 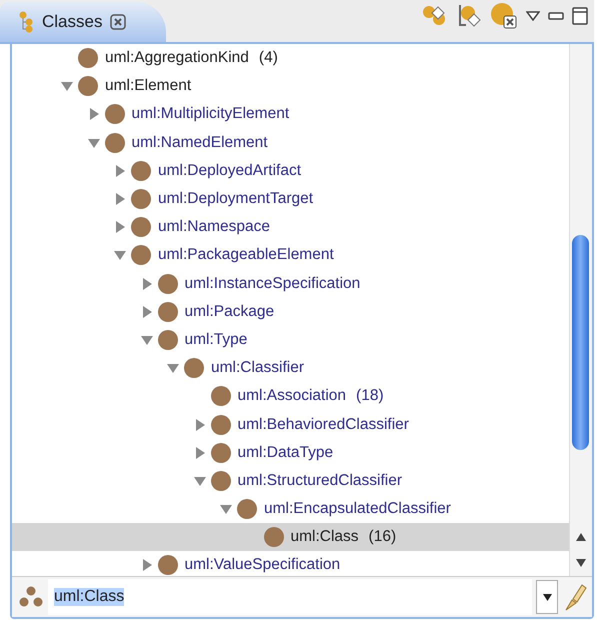 What do you see at coordinates (290, 227) in the screenshot?
I see `tree-row: uml:Namespace` at bounding box center [290, 227].